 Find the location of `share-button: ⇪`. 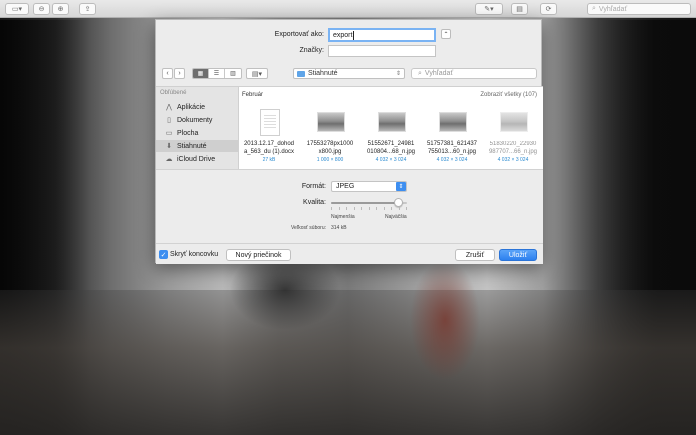

share-button: ⇪ is located at coordinates (87, 9).